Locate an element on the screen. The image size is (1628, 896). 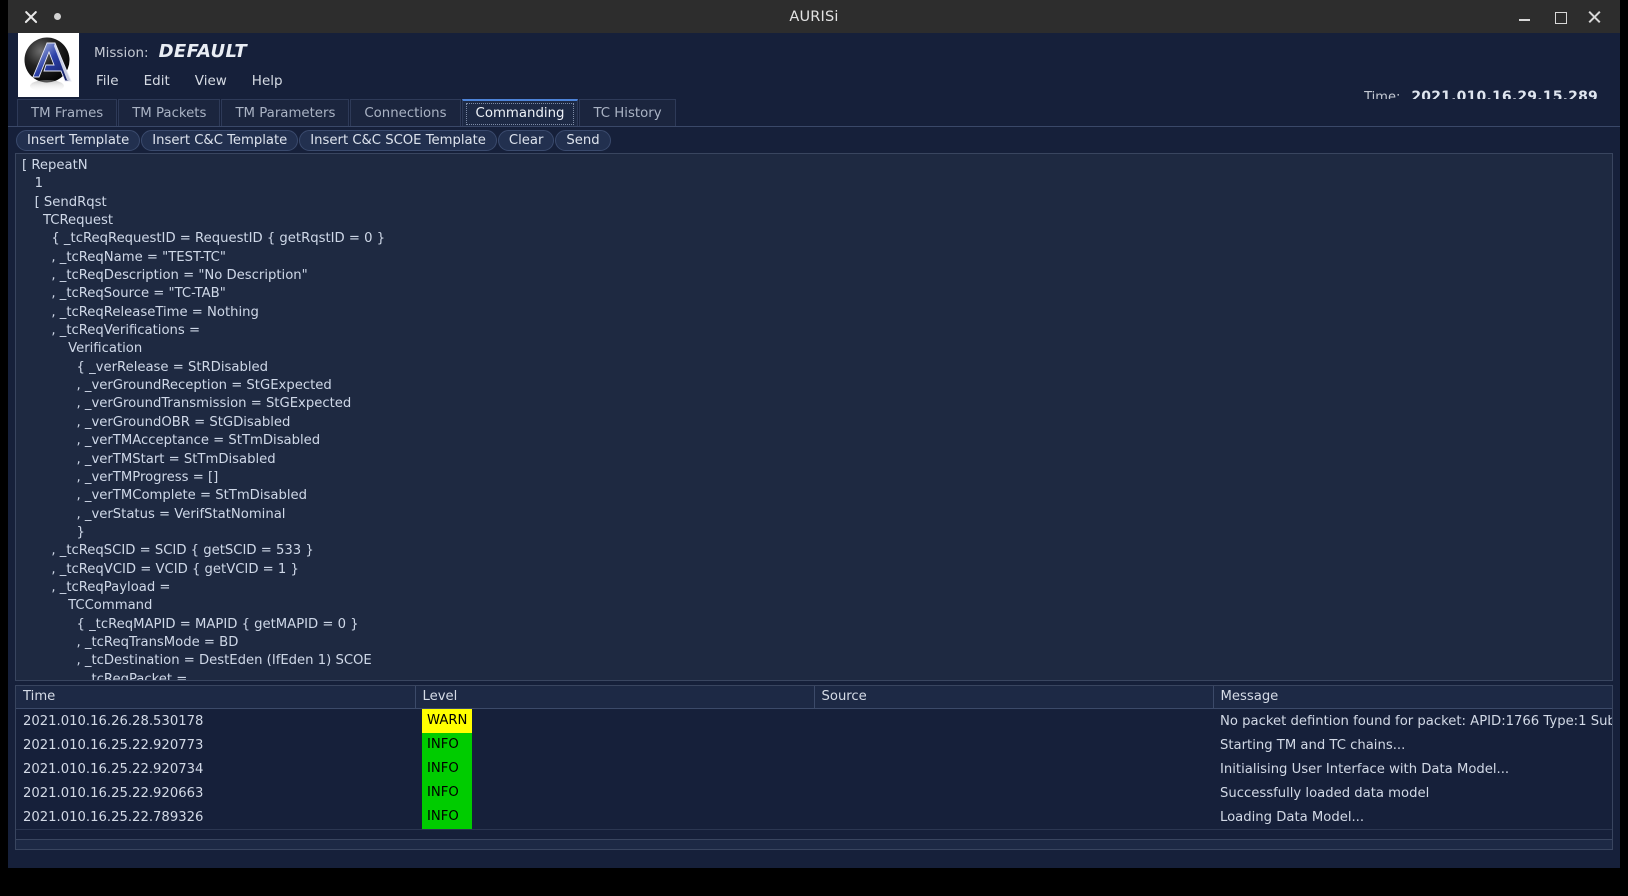
tab-tm-packets: TM Packets is located at coordinates (169, 112).